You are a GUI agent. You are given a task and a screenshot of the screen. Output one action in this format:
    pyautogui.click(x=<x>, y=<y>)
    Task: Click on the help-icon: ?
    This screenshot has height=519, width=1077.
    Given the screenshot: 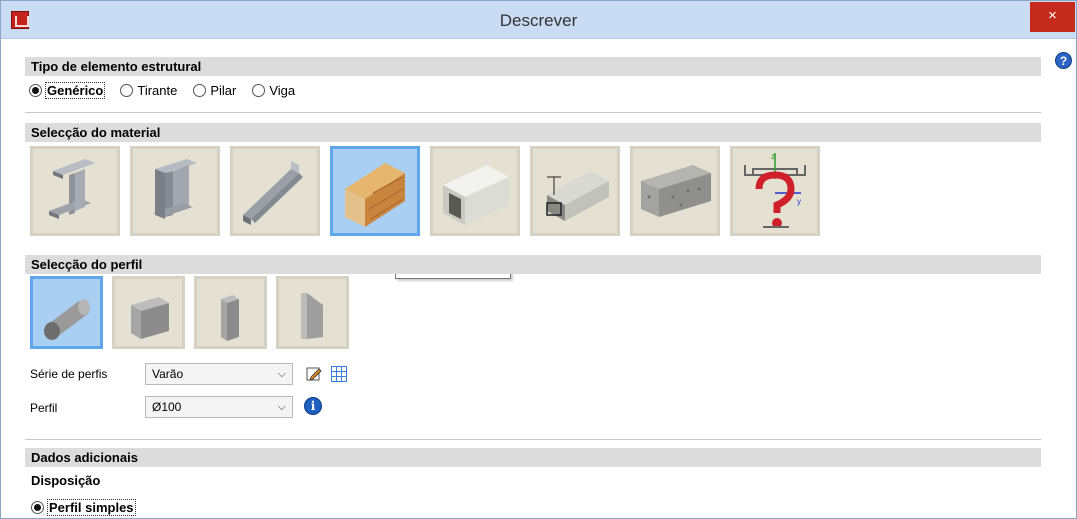 What is the action you would take?
    pyautogui.click(x=1063, y=60)
    